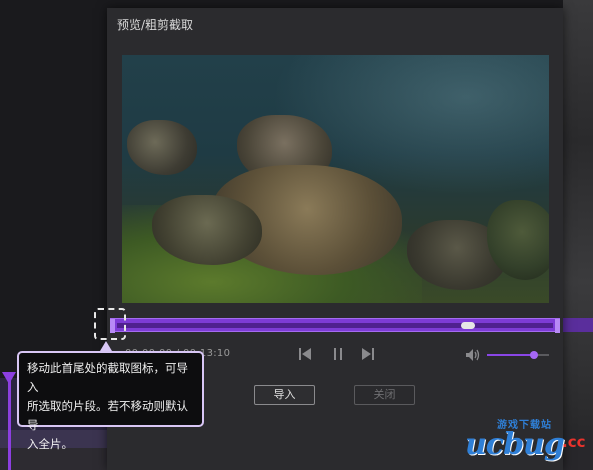 The image size is (593, 470). I want to click on prev-frame-icon, so click(305, 354).